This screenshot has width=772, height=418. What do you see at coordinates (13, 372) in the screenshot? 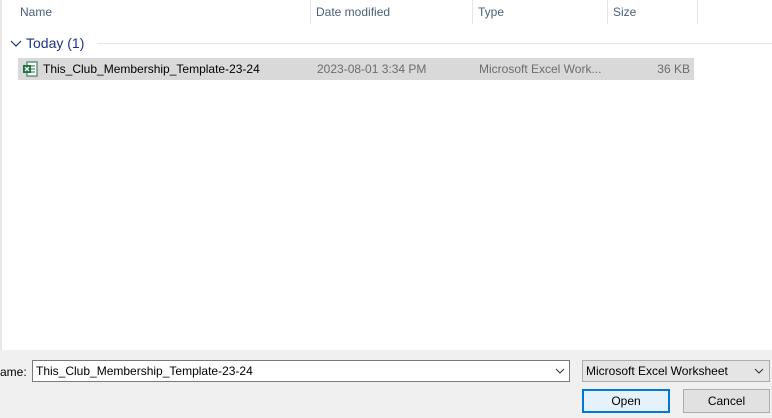
I see `file-name-label: ame:` at bounding box center [13, 372].